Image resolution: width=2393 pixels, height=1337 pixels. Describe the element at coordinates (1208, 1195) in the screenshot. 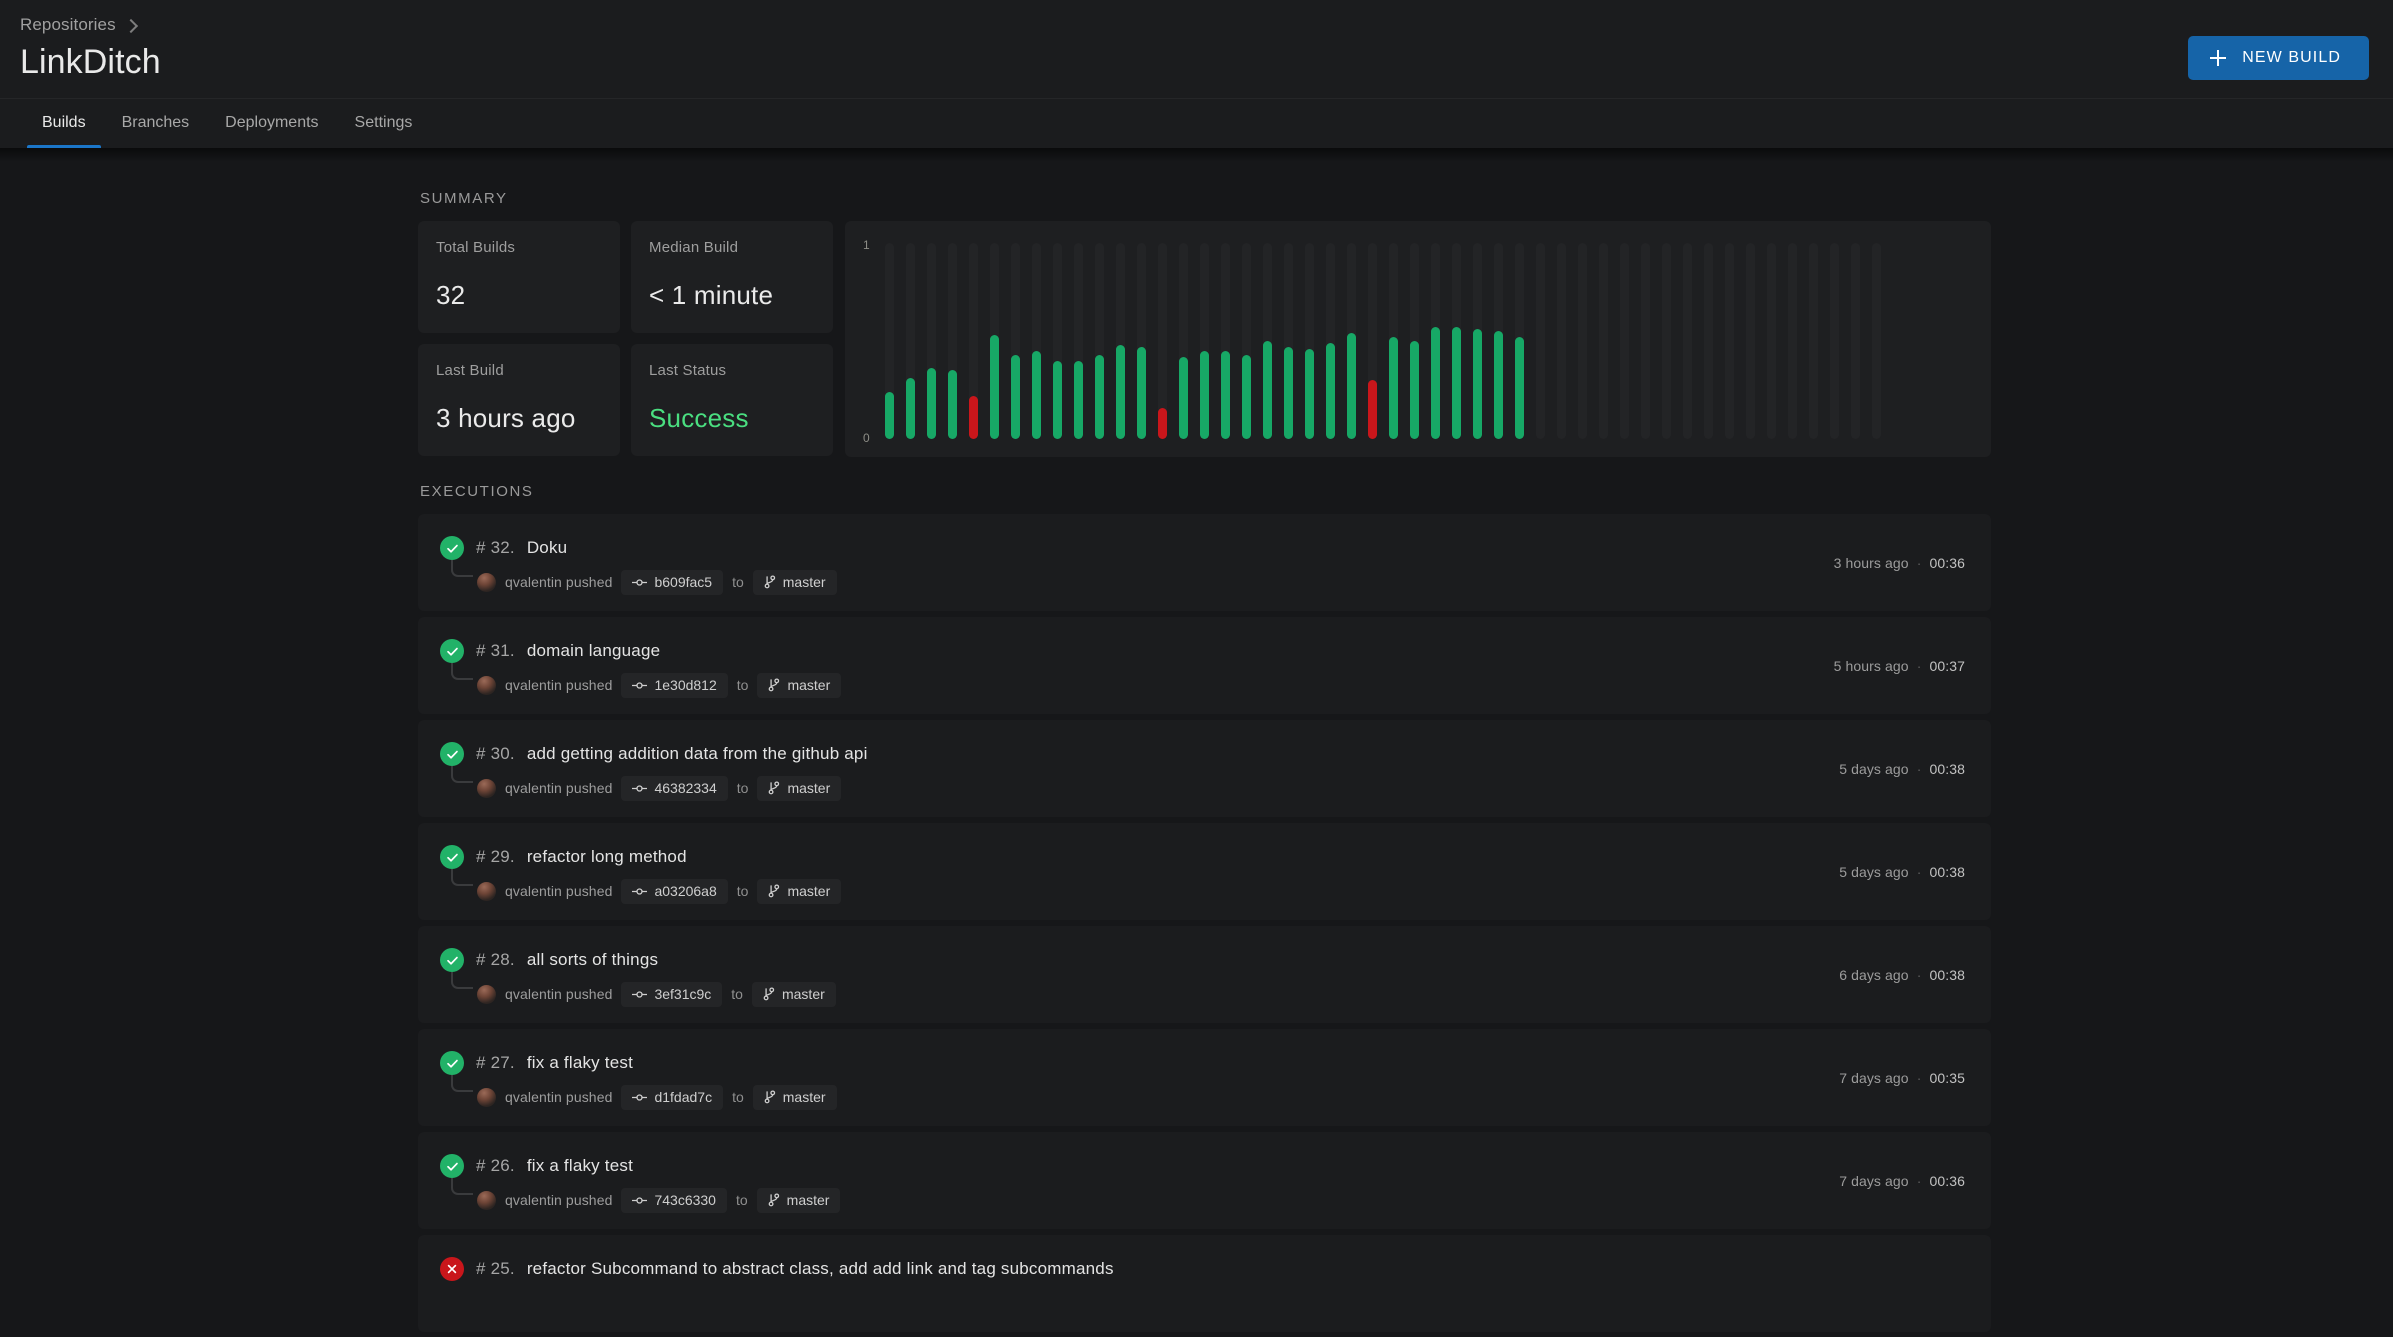

I see `execution-meta: qvalentin pushed 743c6330 to master` at that location.